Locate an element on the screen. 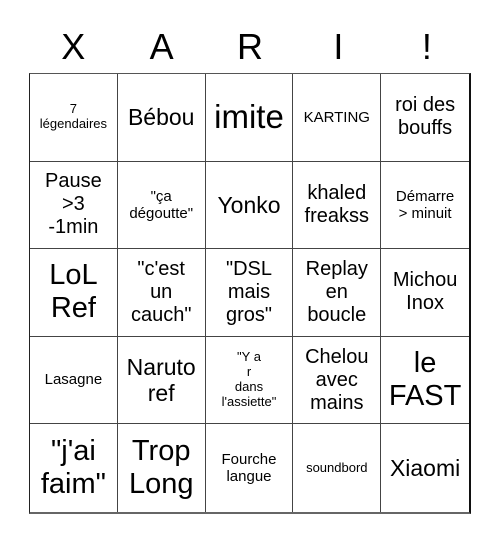 Image resolution: width=500 pixels, height=544 pixels. bingo-cell-text: soundbord is located at coordinates (337, 467).